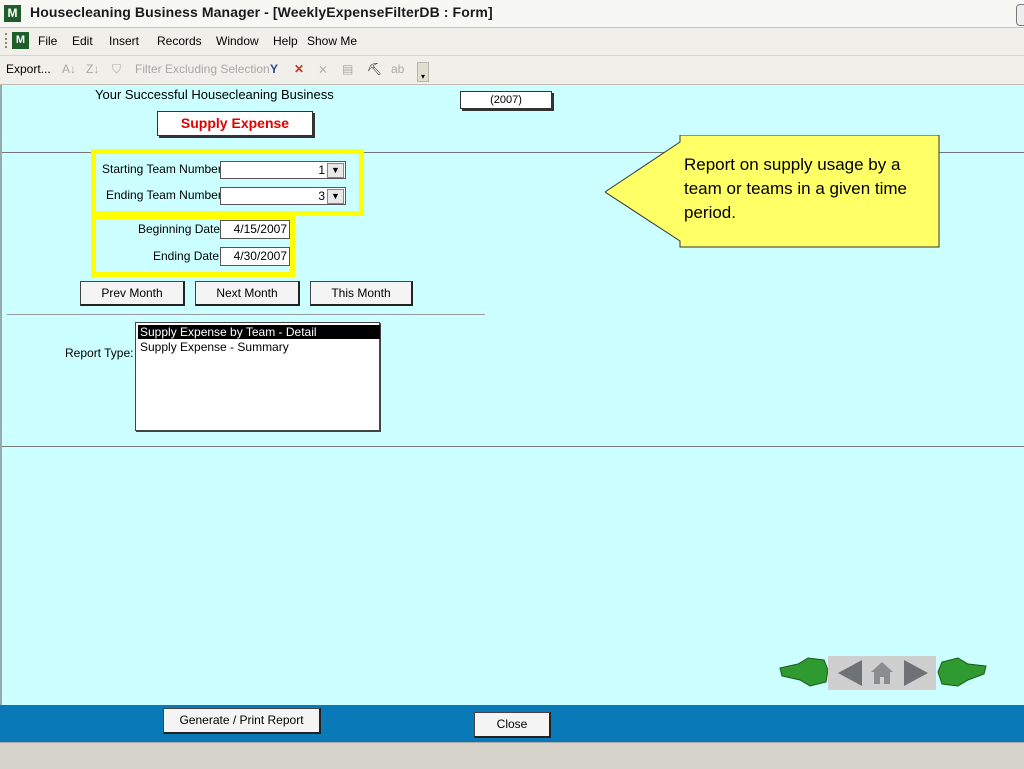 The image size is (1024, 769). I want to click on form-footer: Generate / Print Report Close, so click(512, 723).